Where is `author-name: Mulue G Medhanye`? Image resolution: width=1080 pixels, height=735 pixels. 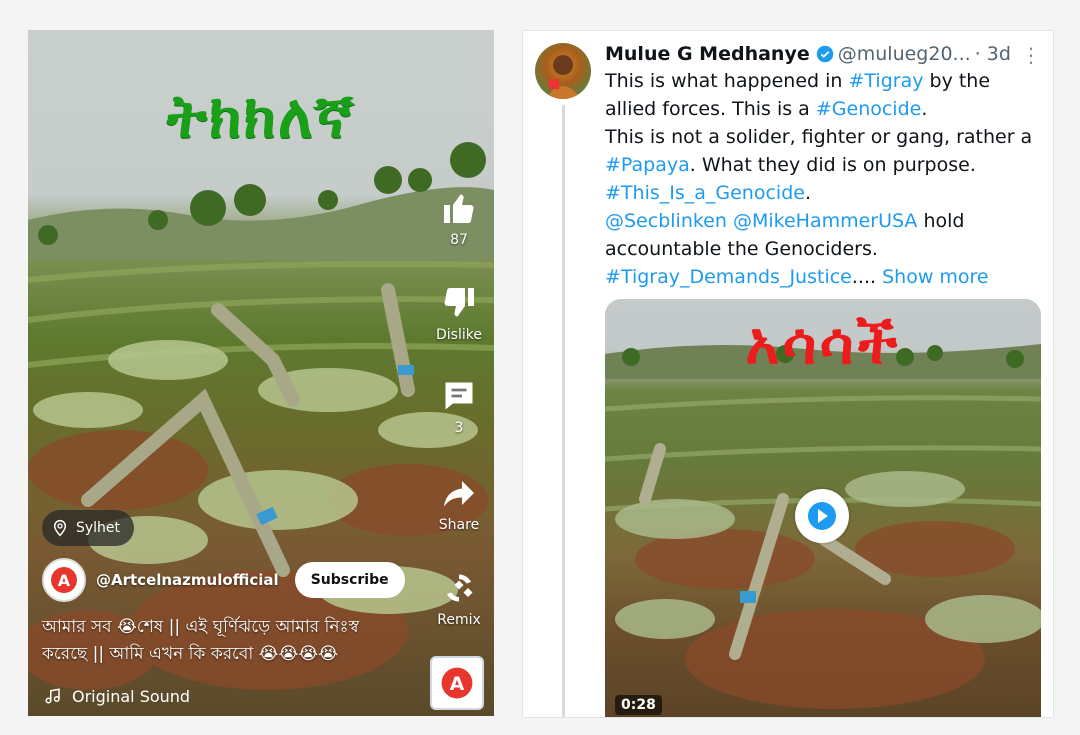
author-name: Mulue G Medhanye is located at coordinates (707, 54).